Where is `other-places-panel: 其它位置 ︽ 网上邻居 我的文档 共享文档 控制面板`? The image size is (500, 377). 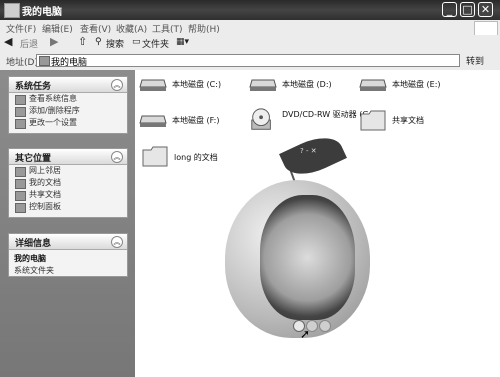 other-places-panel: 其它位置 ︽ 网上邻居 我的文档 共享文档 控制面板 is located at coordinates (68, 183).